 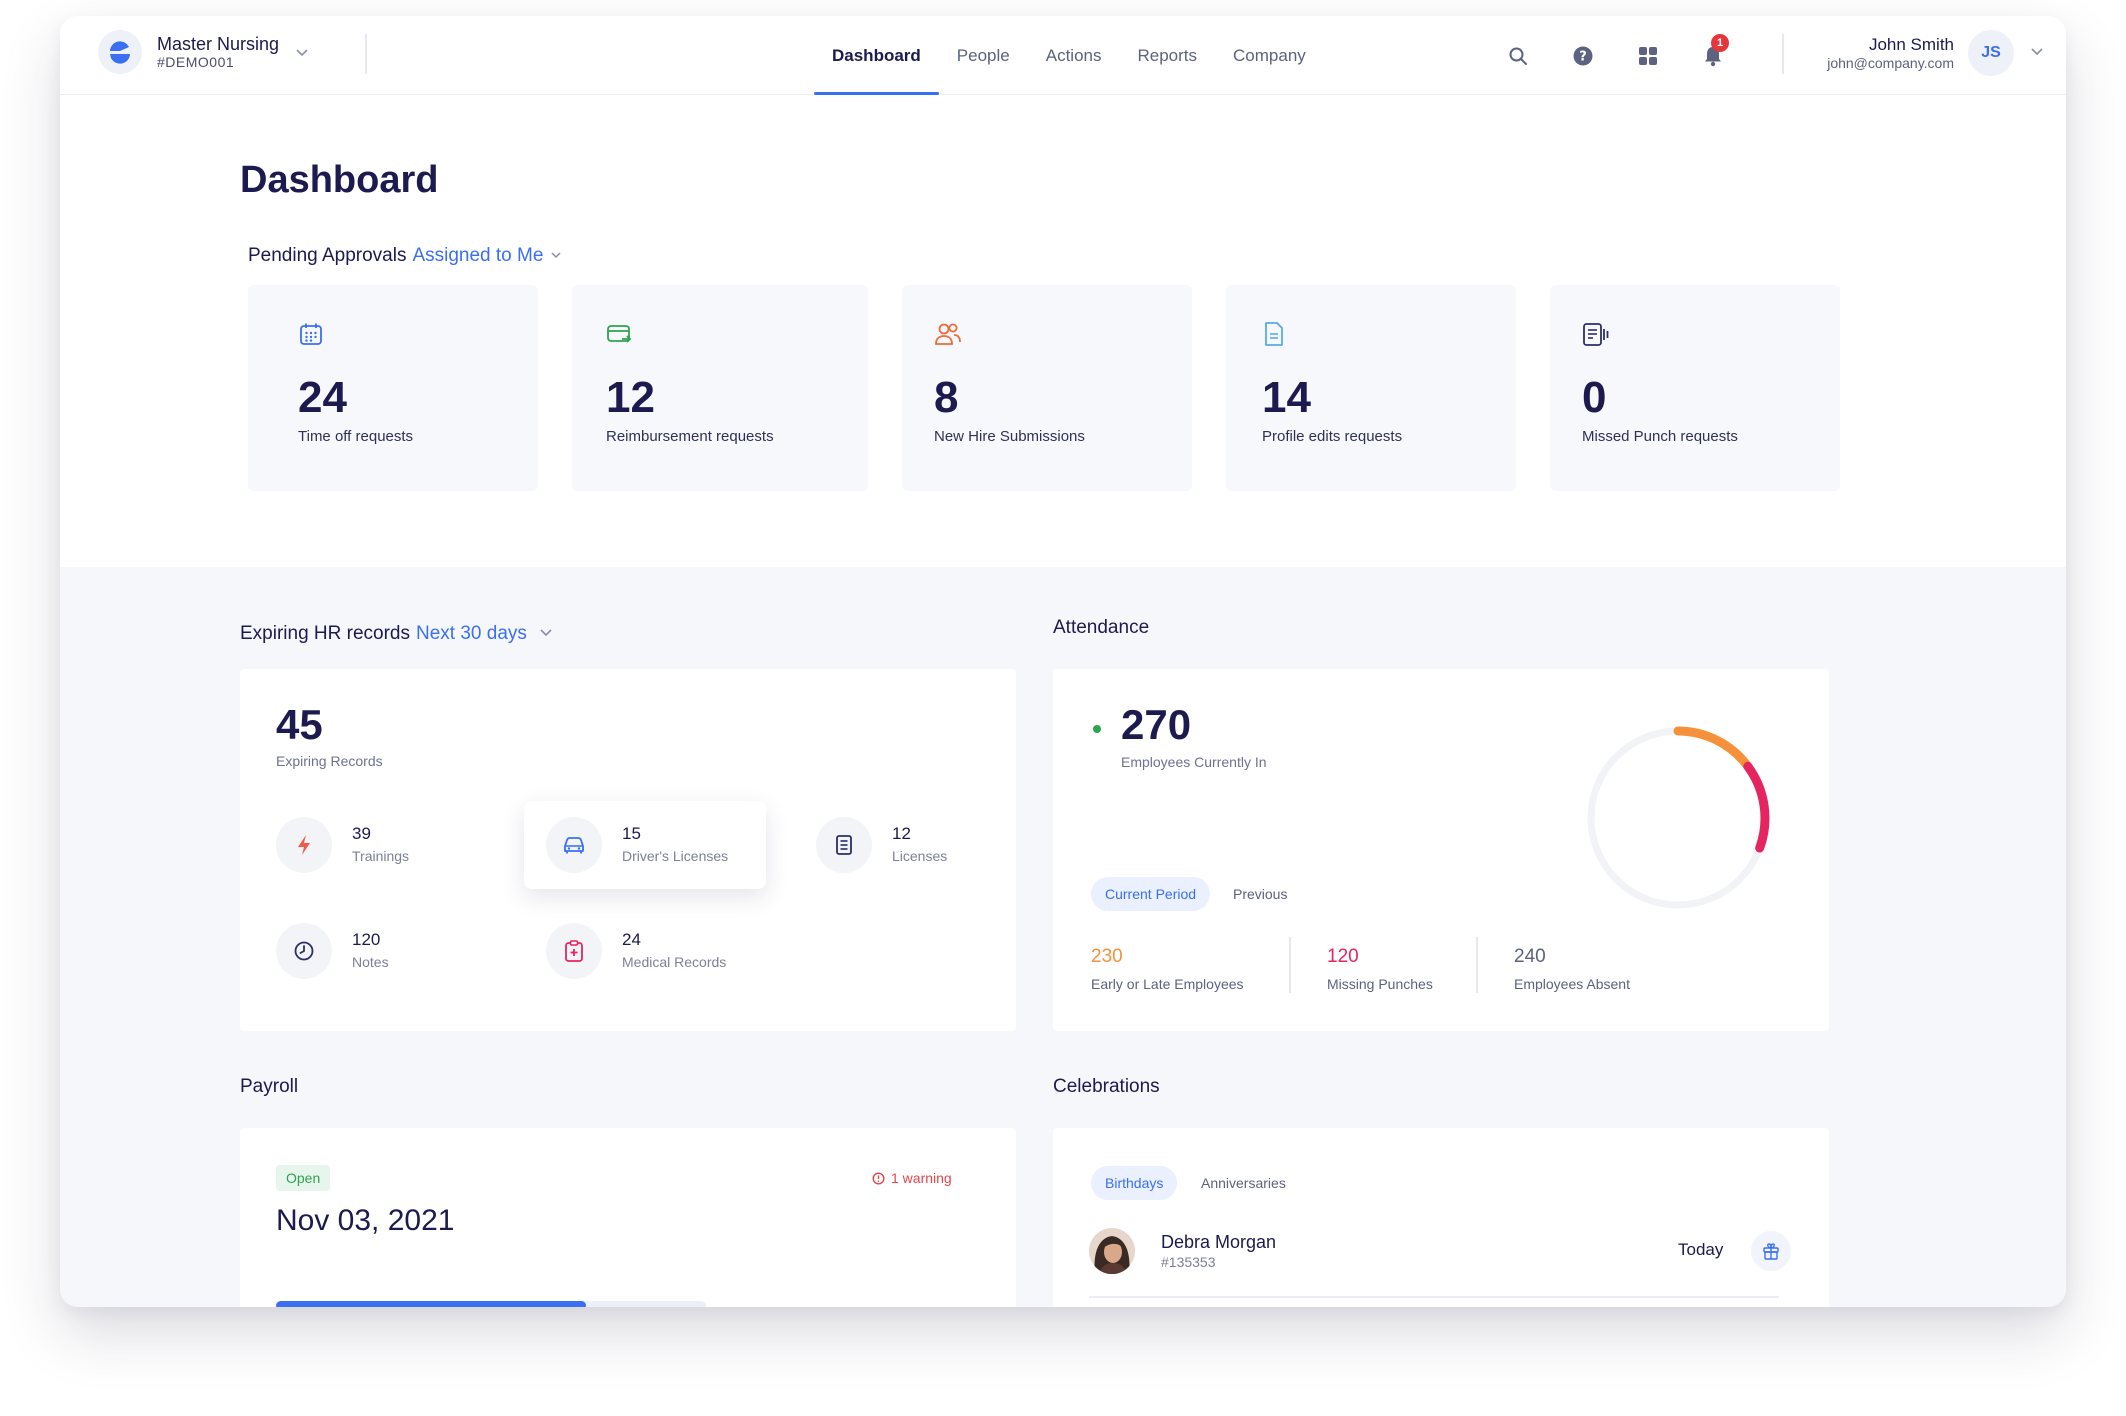 What do you see at coordinates (365, 1220) in the screenshot?
I see `payroll-date: Nov 03, 2021` at bounding box center [365, 1220].